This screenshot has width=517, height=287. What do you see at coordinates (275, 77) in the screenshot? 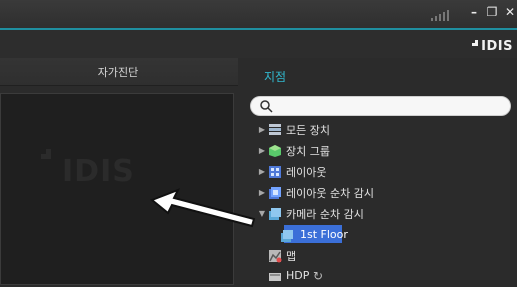
I see `site-section-title: 지점` at bounding box center [275, 77].